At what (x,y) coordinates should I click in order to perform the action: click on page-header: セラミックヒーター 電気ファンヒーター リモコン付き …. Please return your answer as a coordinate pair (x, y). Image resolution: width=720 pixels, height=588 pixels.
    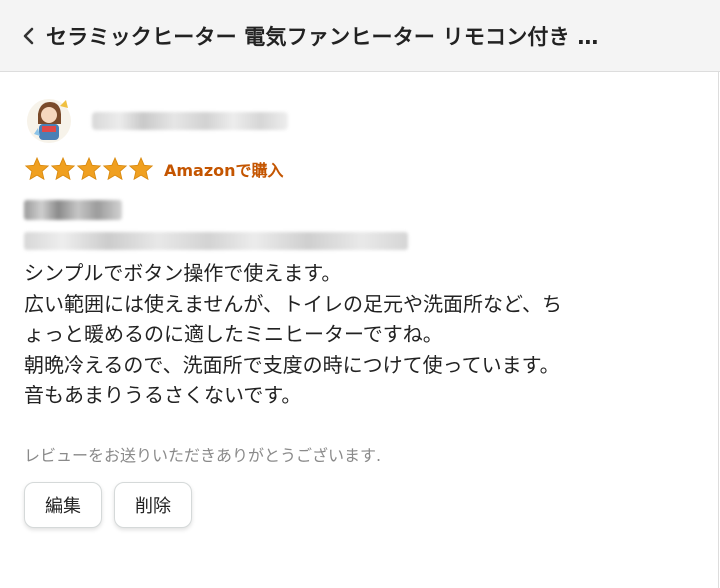
    Looking at the image, I should click on (360, 36).